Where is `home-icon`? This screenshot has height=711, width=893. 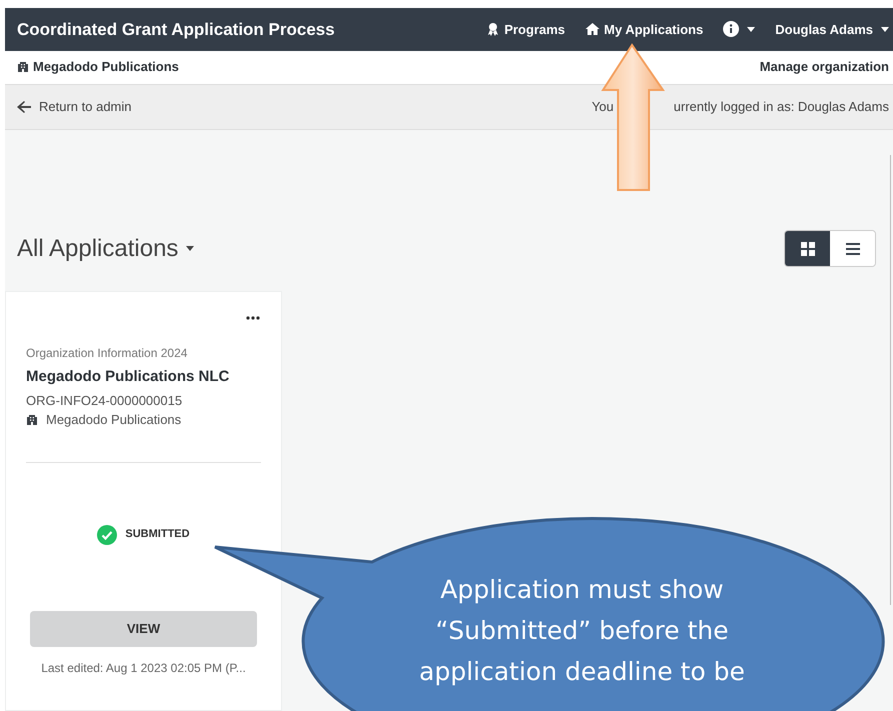
home-icon is located at coordinates (592, 29).